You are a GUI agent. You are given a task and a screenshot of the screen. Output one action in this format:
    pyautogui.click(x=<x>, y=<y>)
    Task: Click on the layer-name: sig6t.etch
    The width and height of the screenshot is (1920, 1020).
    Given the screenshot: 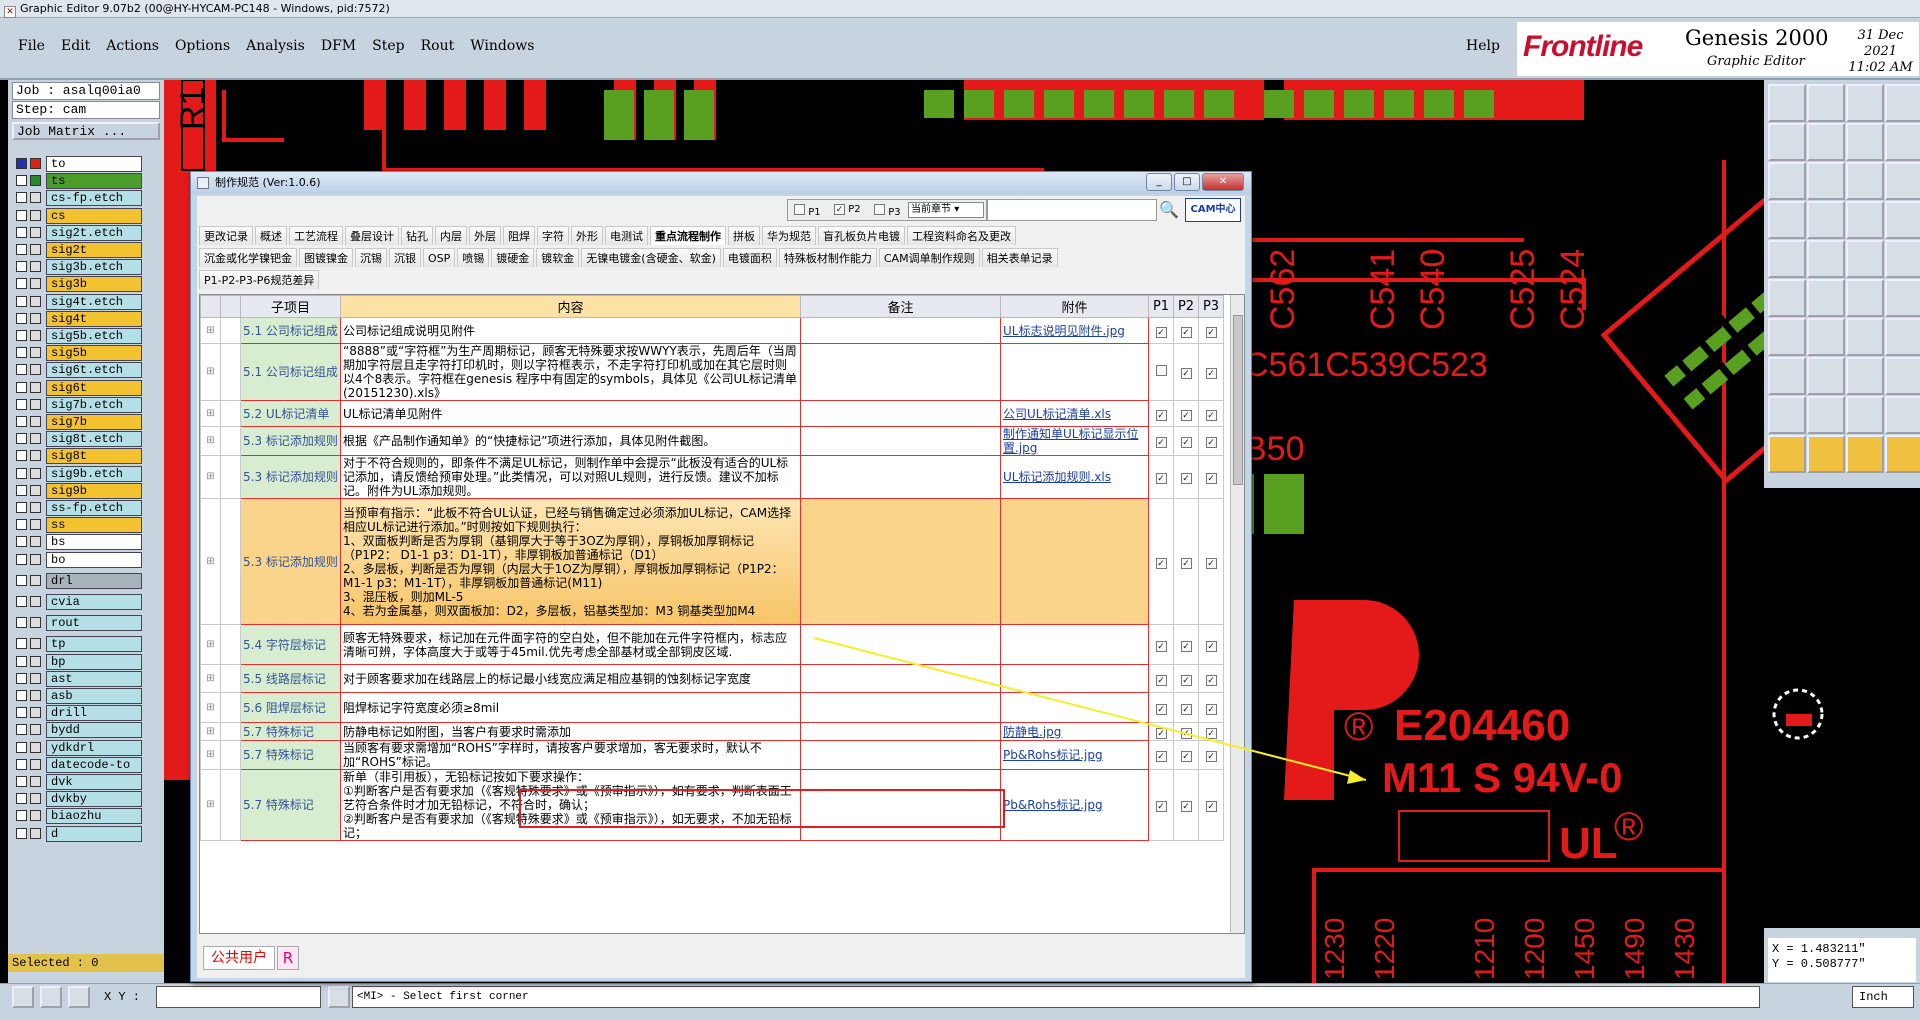 What is the action you would take?
    pyautogui.click(x=94, y=370)
    